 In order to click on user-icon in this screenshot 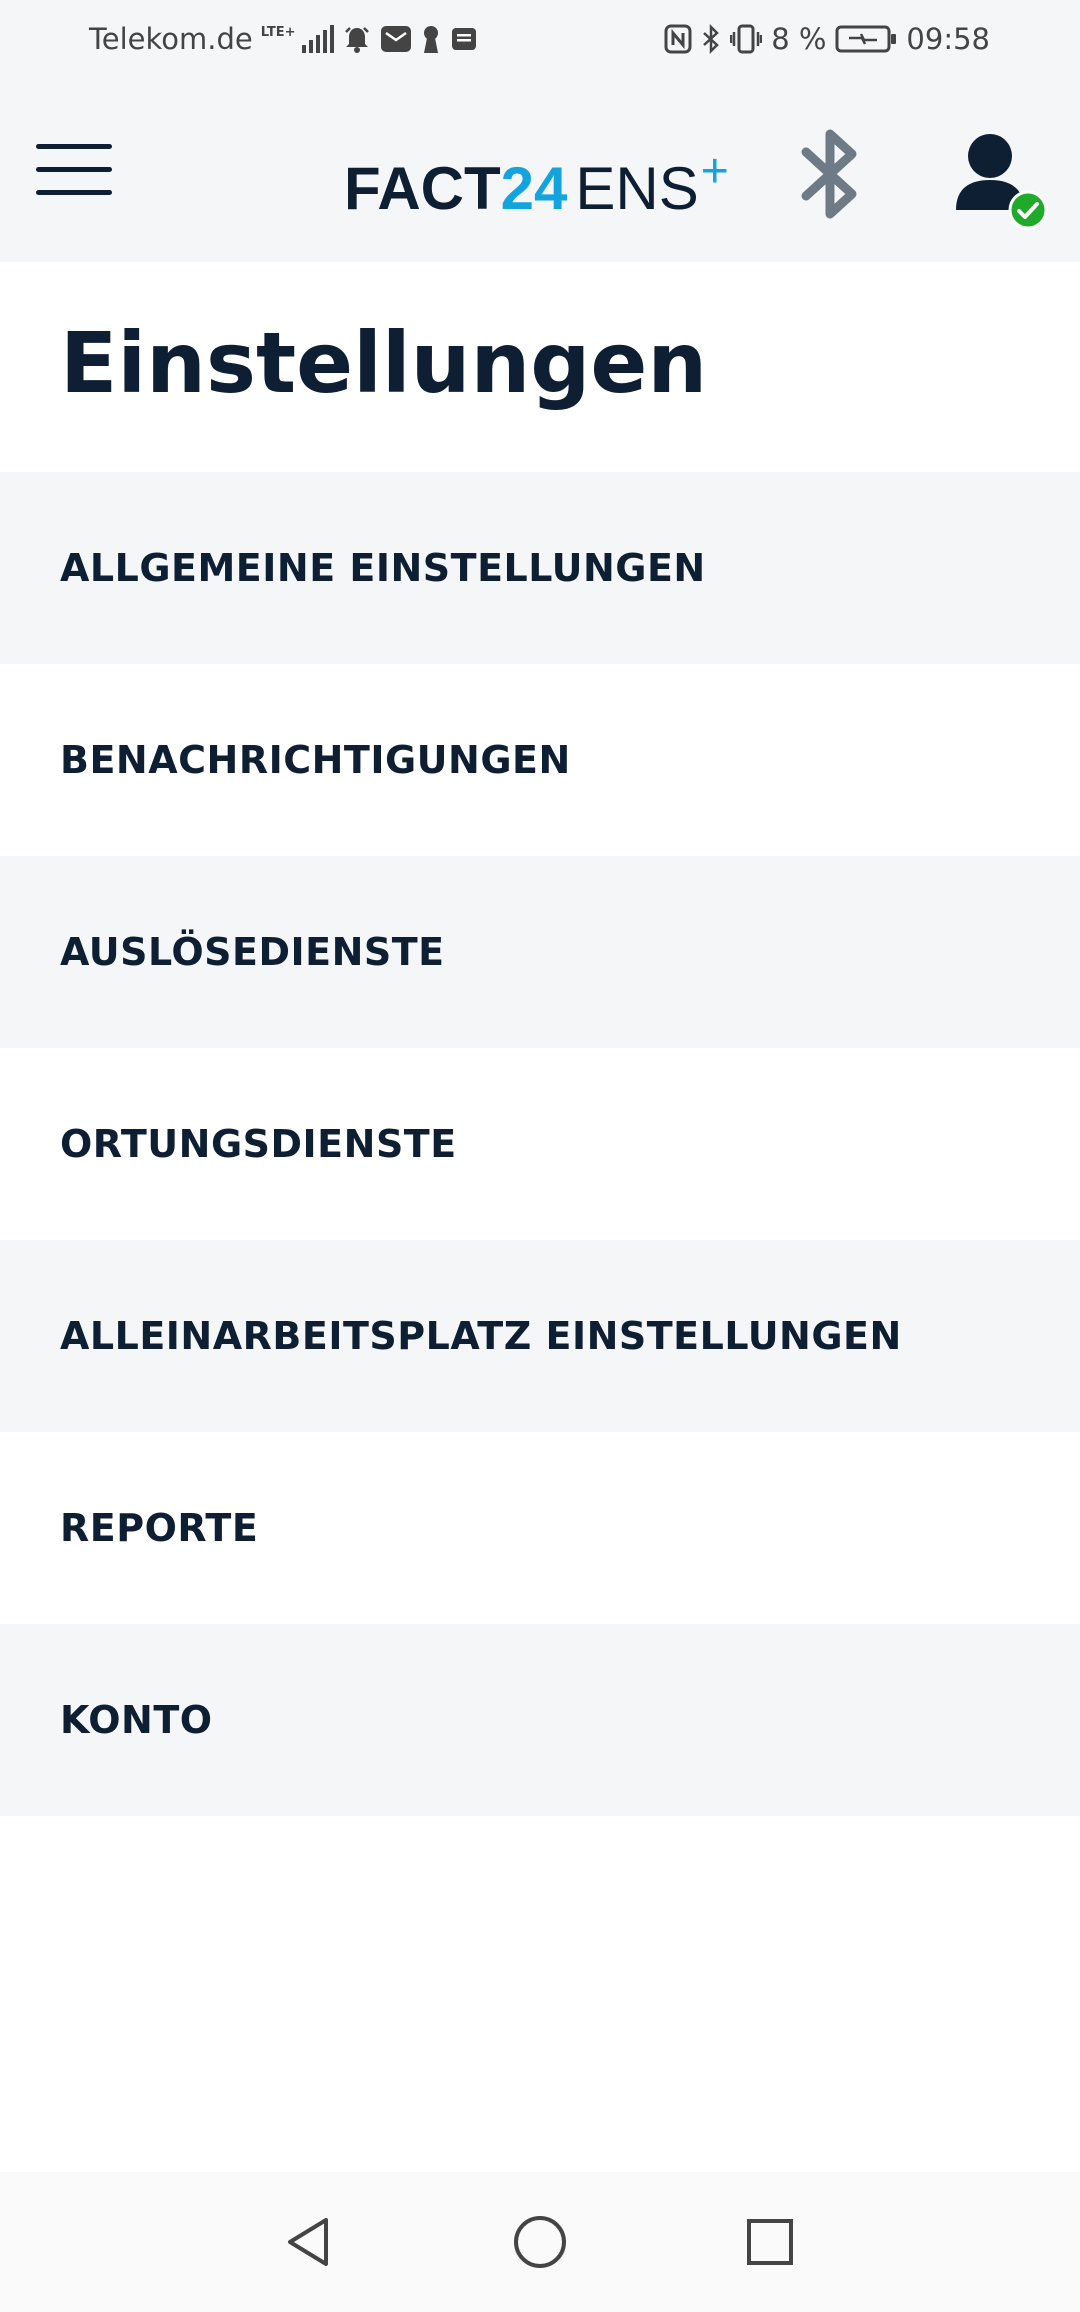, I will do `click(1002, 181)`.